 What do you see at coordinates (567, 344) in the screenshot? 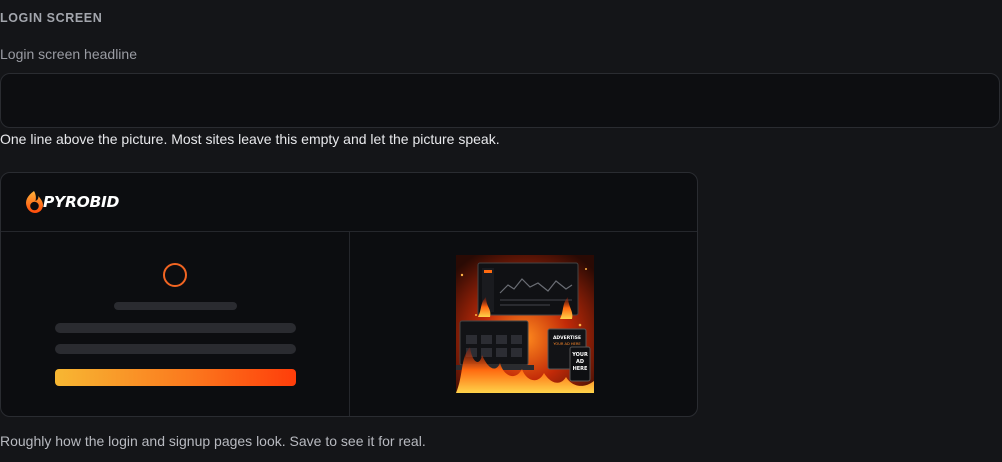
I see `svg-text: YOUR AD HERE` at bounding box center [567, 344].